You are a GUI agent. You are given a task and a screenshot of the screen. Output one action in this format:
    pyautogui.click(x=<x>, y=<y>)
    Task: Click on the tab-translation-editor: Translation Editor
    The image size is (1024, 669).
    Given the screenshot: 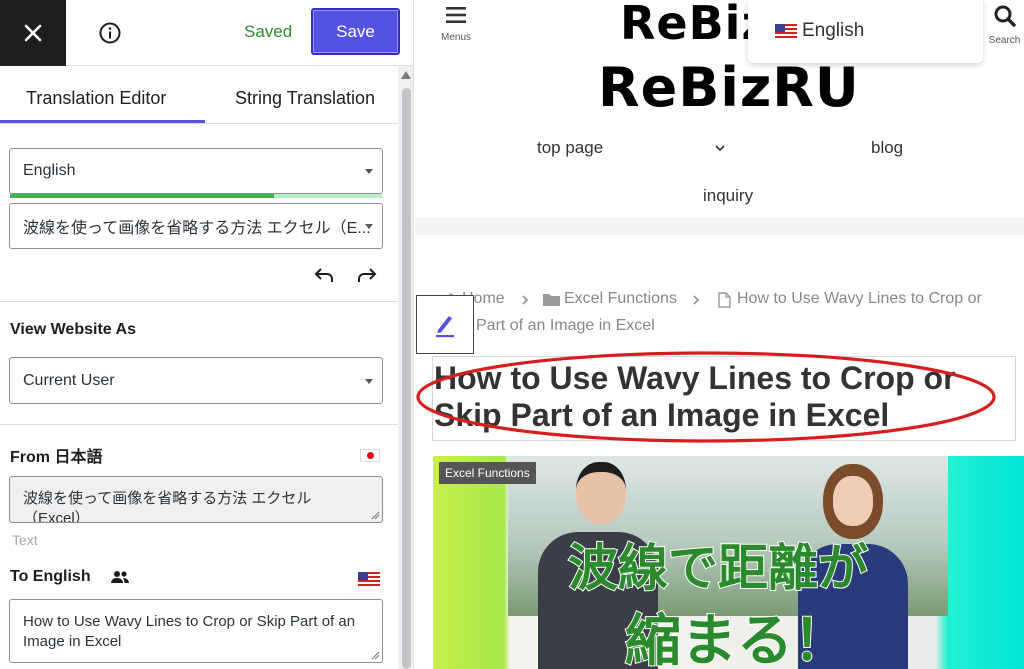 What is the action you would take?
    pyautogui.click(x=96, y=98)
    